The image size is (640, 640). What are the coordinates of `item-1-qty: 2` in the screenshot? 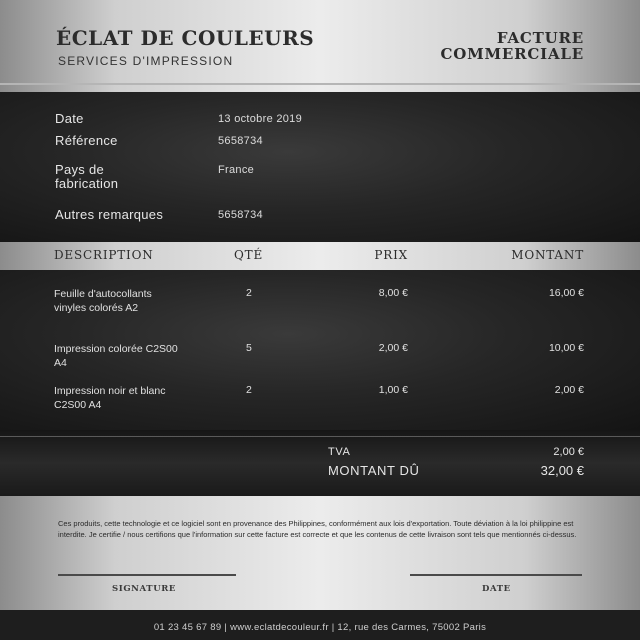 It's located at (249, 293).